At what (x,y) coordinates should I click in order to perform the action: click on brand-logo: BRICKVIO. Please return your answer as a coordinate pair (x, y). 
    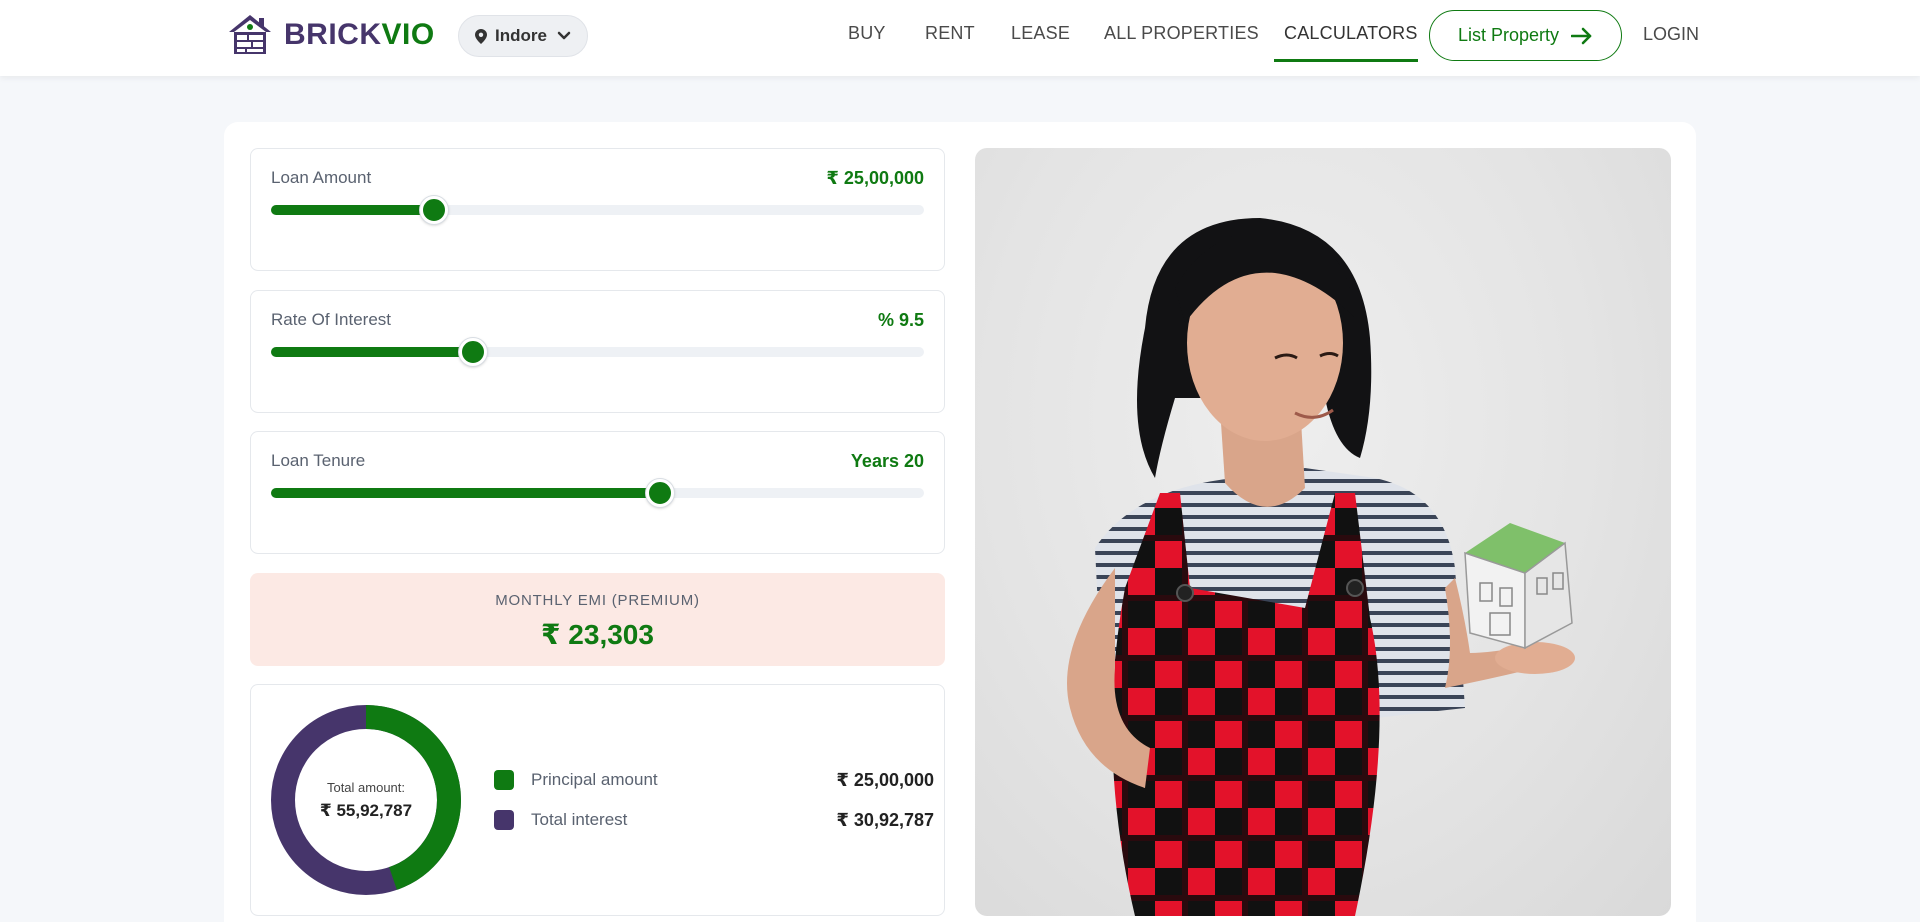
    Looking at the image, I should click on (330, 35).